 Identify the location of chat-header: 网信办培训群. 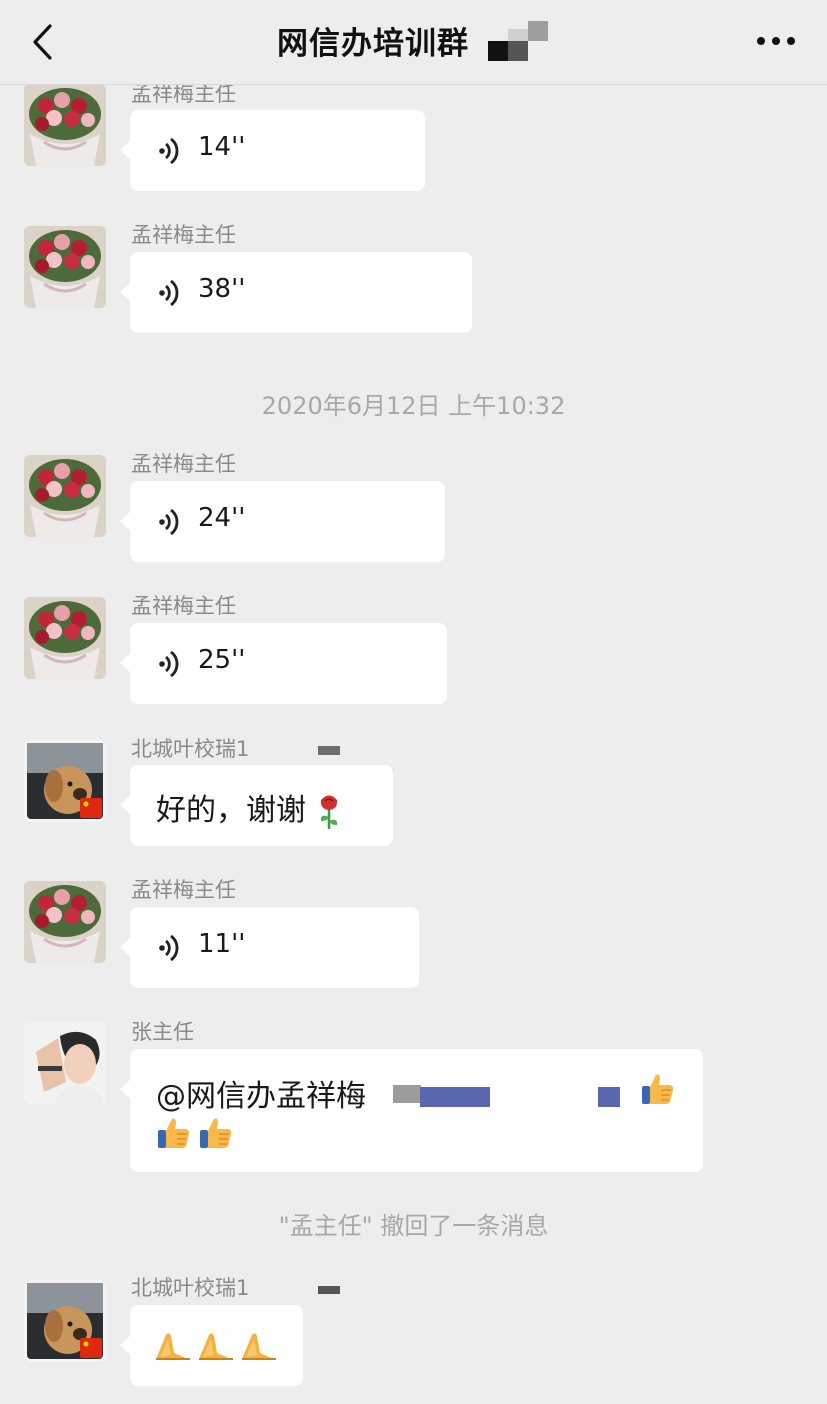
(413, 42).